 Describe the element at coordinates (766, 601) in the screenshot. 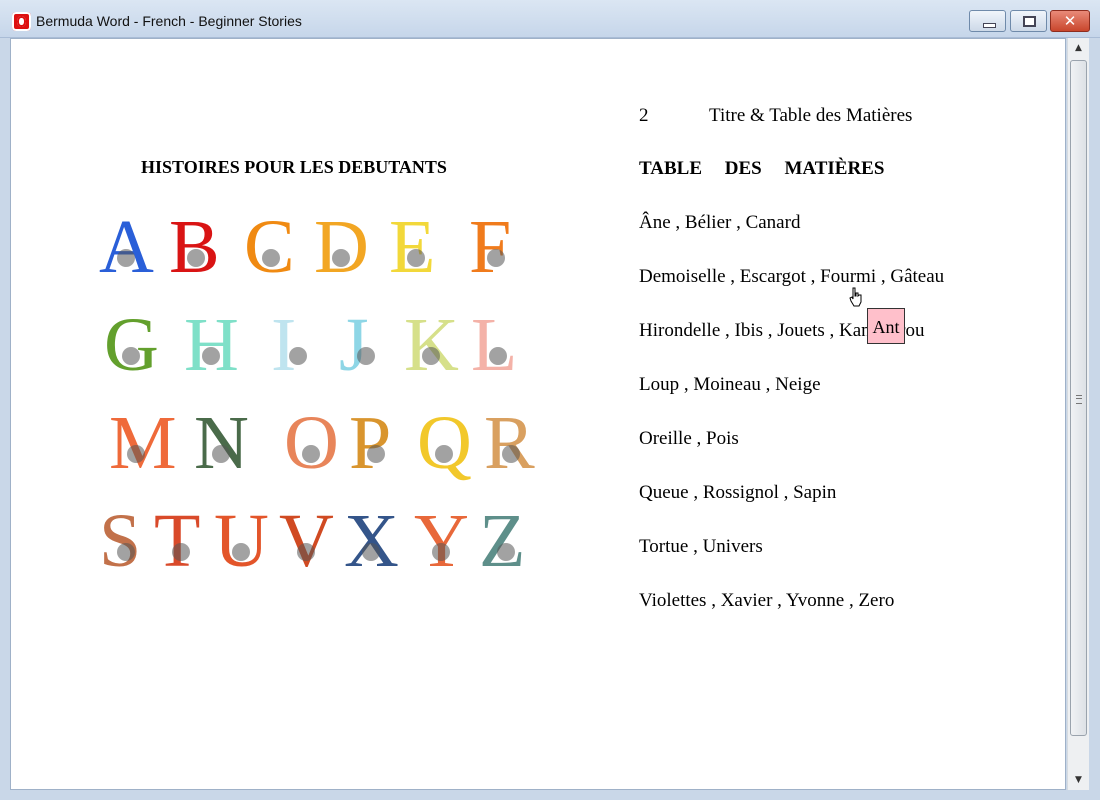

I see `toc-line-v-z: Violettes , Xavier , Yvonne , Zero` at that location.